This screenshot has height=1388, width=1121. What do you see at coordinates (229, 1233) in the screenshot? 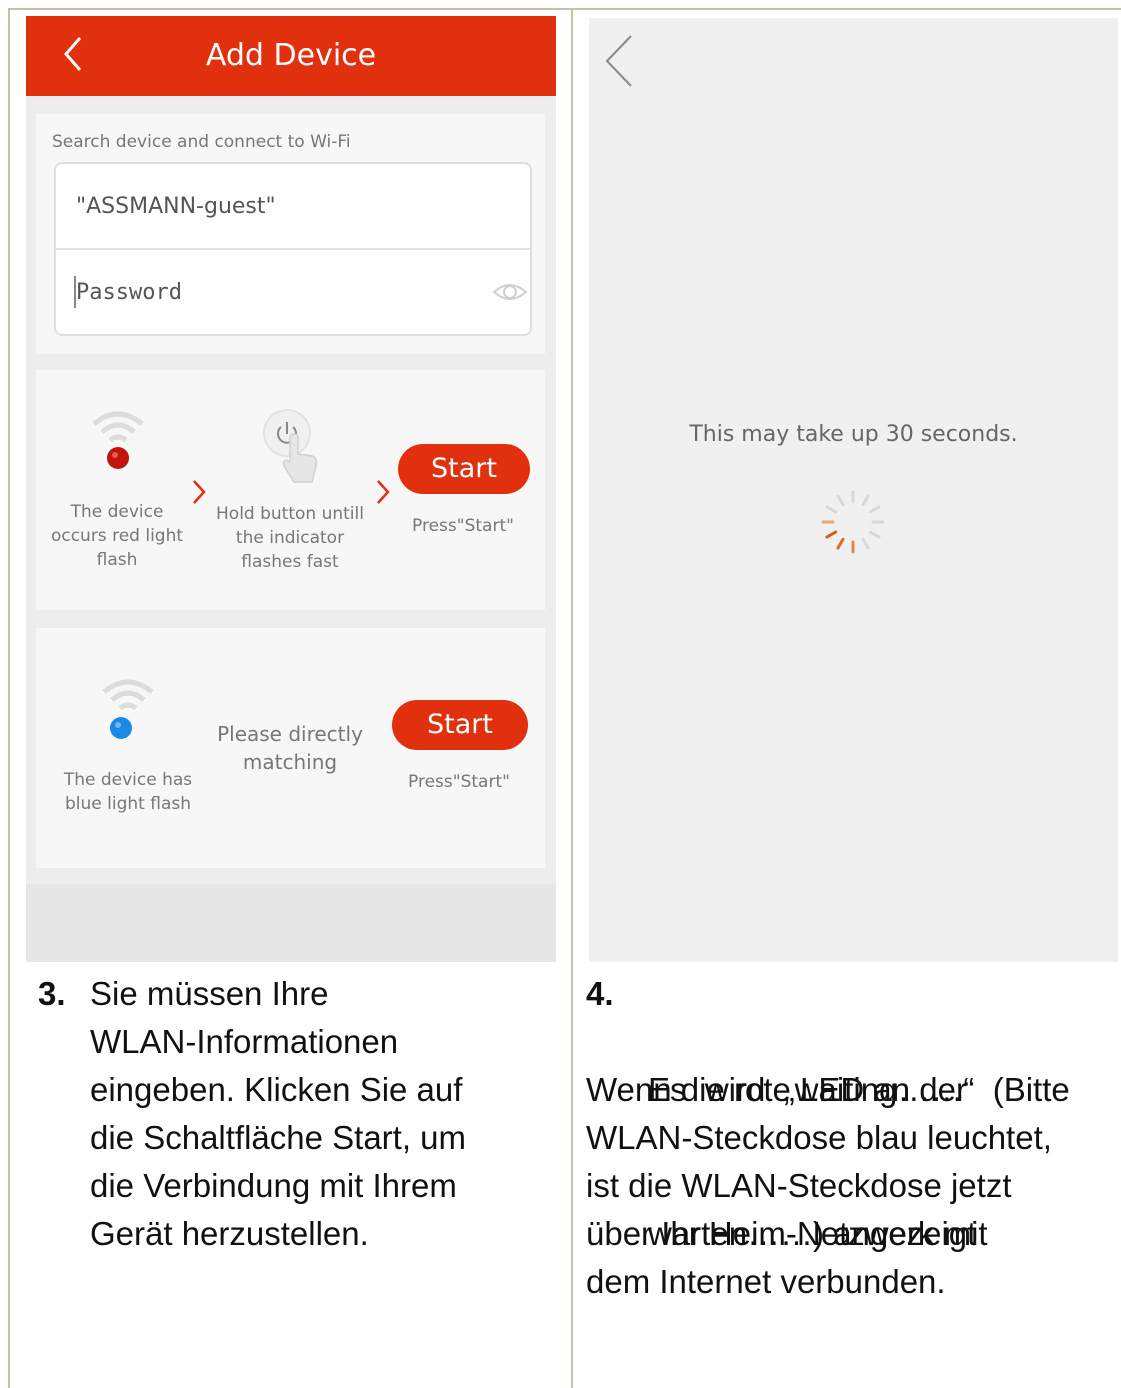
I see `caption-line: Gerät herzustellen.` at bounding box center [229, 1233].